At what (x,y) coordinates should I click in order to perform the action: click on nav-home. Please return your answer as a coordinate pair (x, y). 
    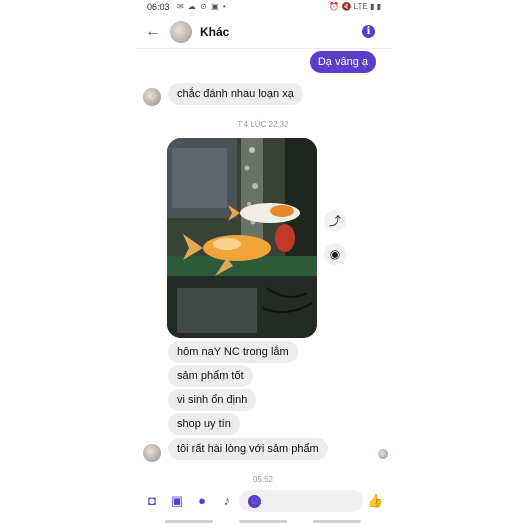
    Looking at the image, I should click on (263, 521).